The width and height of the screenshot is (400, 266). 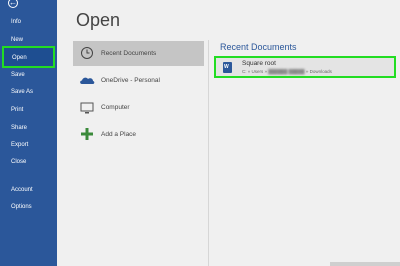 I want to click on clock-icon, so click(x=87, y=53).